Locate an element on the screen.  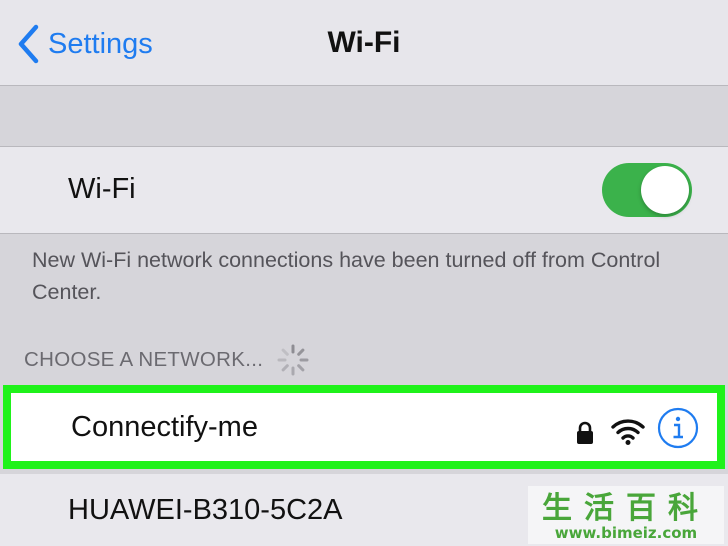
info-icon is located at coordinates (678, 428).